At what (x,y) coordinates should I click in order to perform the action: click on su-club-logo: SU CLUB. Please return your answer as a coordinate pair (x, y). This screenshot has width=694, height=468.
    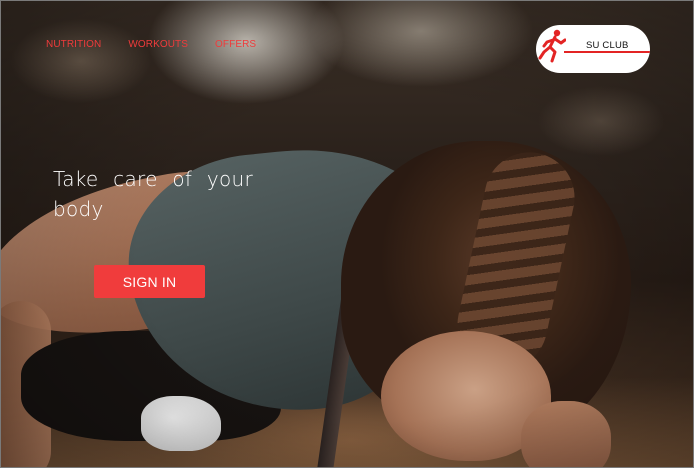
    Looking at the image, I should click on (593, 49).